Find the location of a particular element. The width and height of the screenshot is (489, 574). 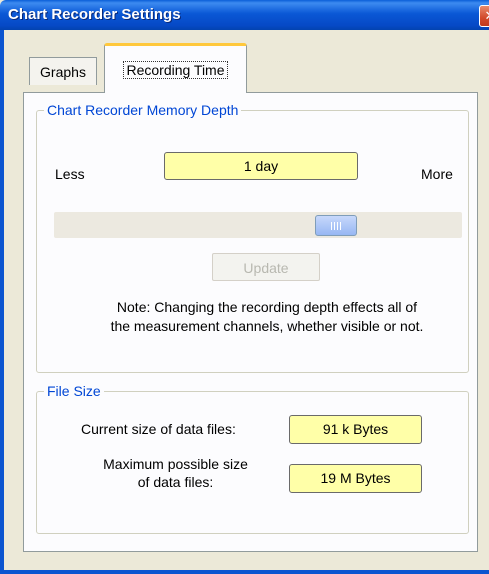

update-button: Update is located at coordinates (266, 267).